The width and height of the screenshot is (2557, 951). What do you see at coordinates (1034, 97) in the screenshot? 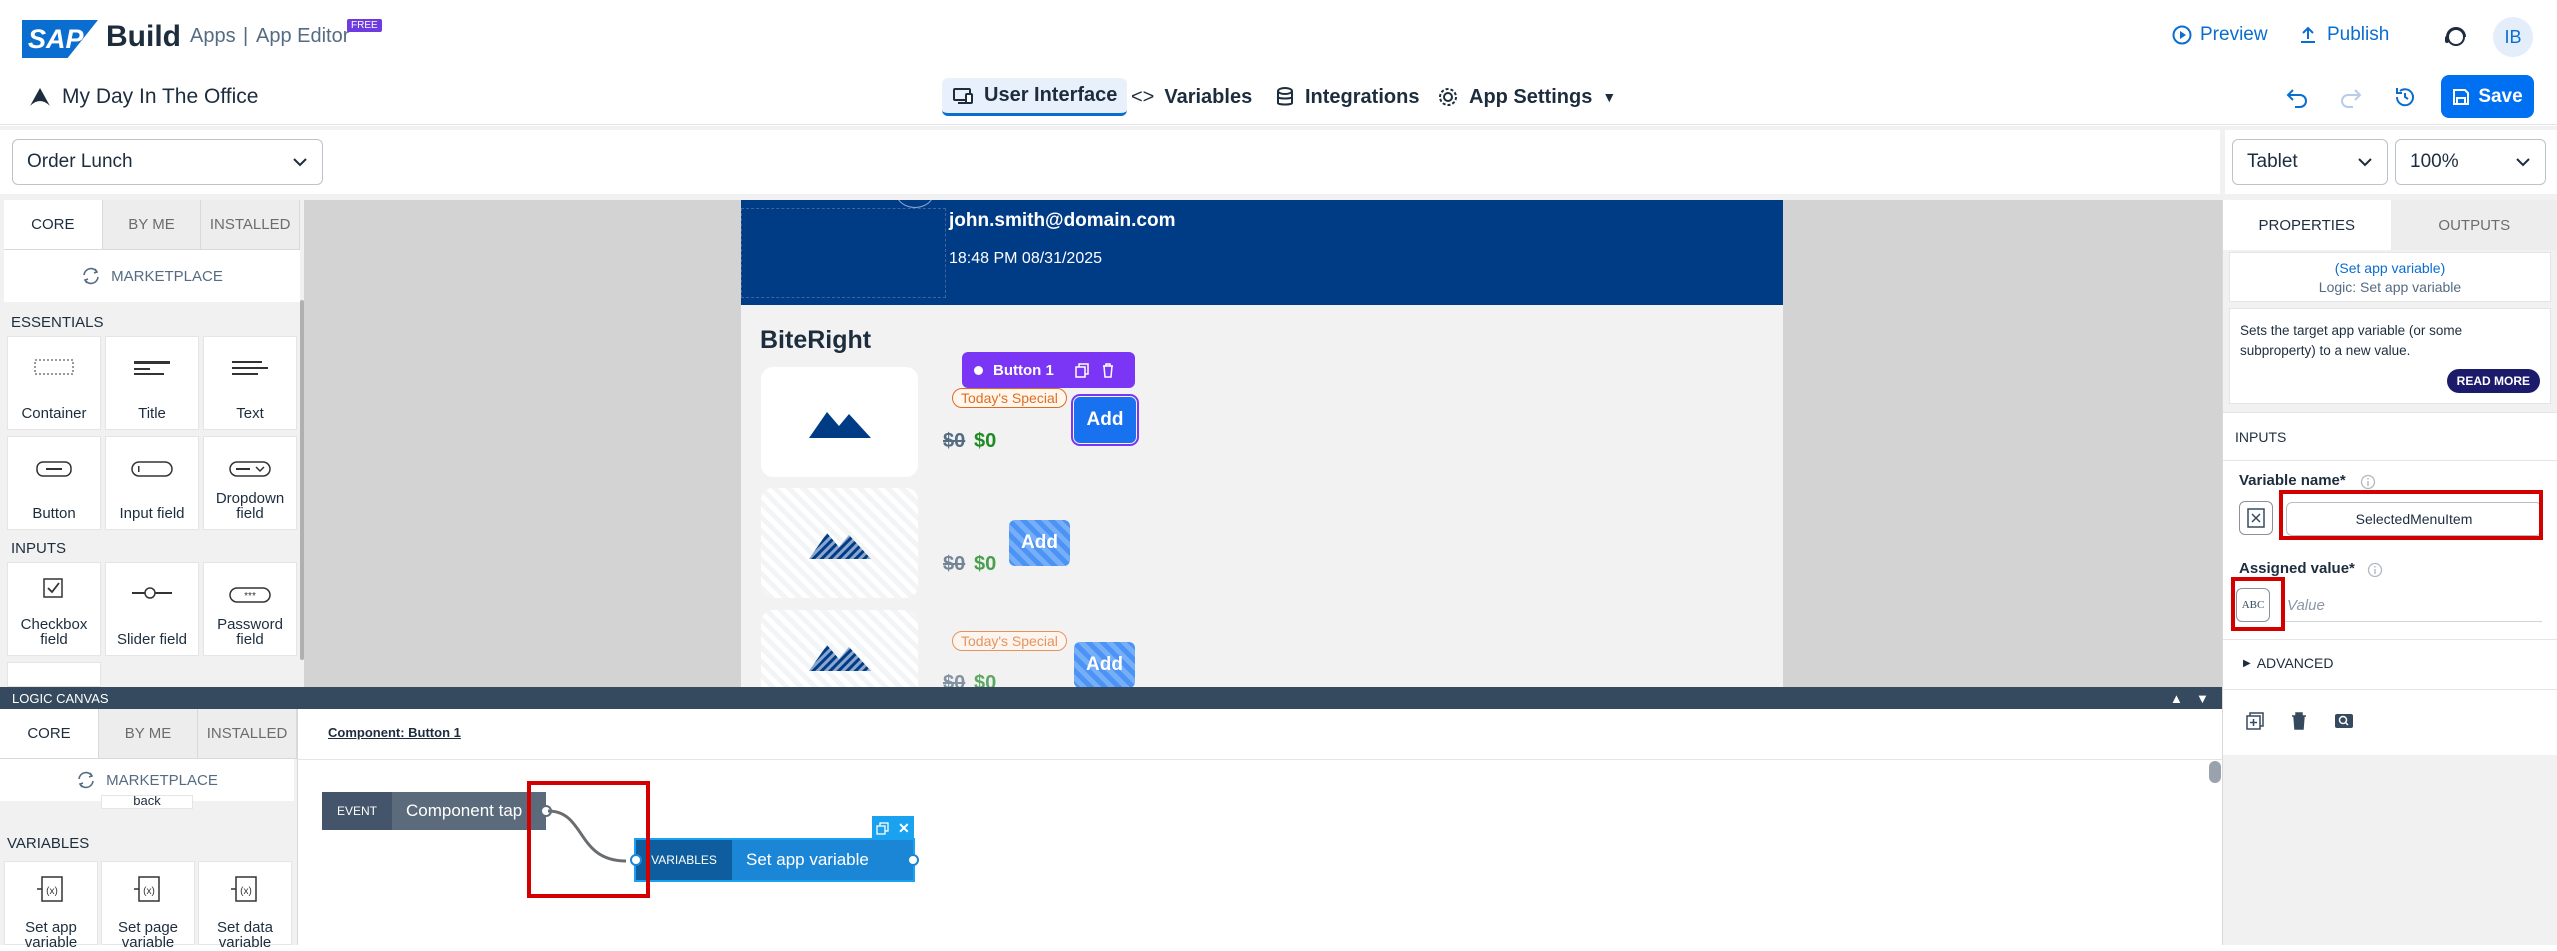
I see `tab-user-interface: User Interface` at bounding box center [1034, 97].